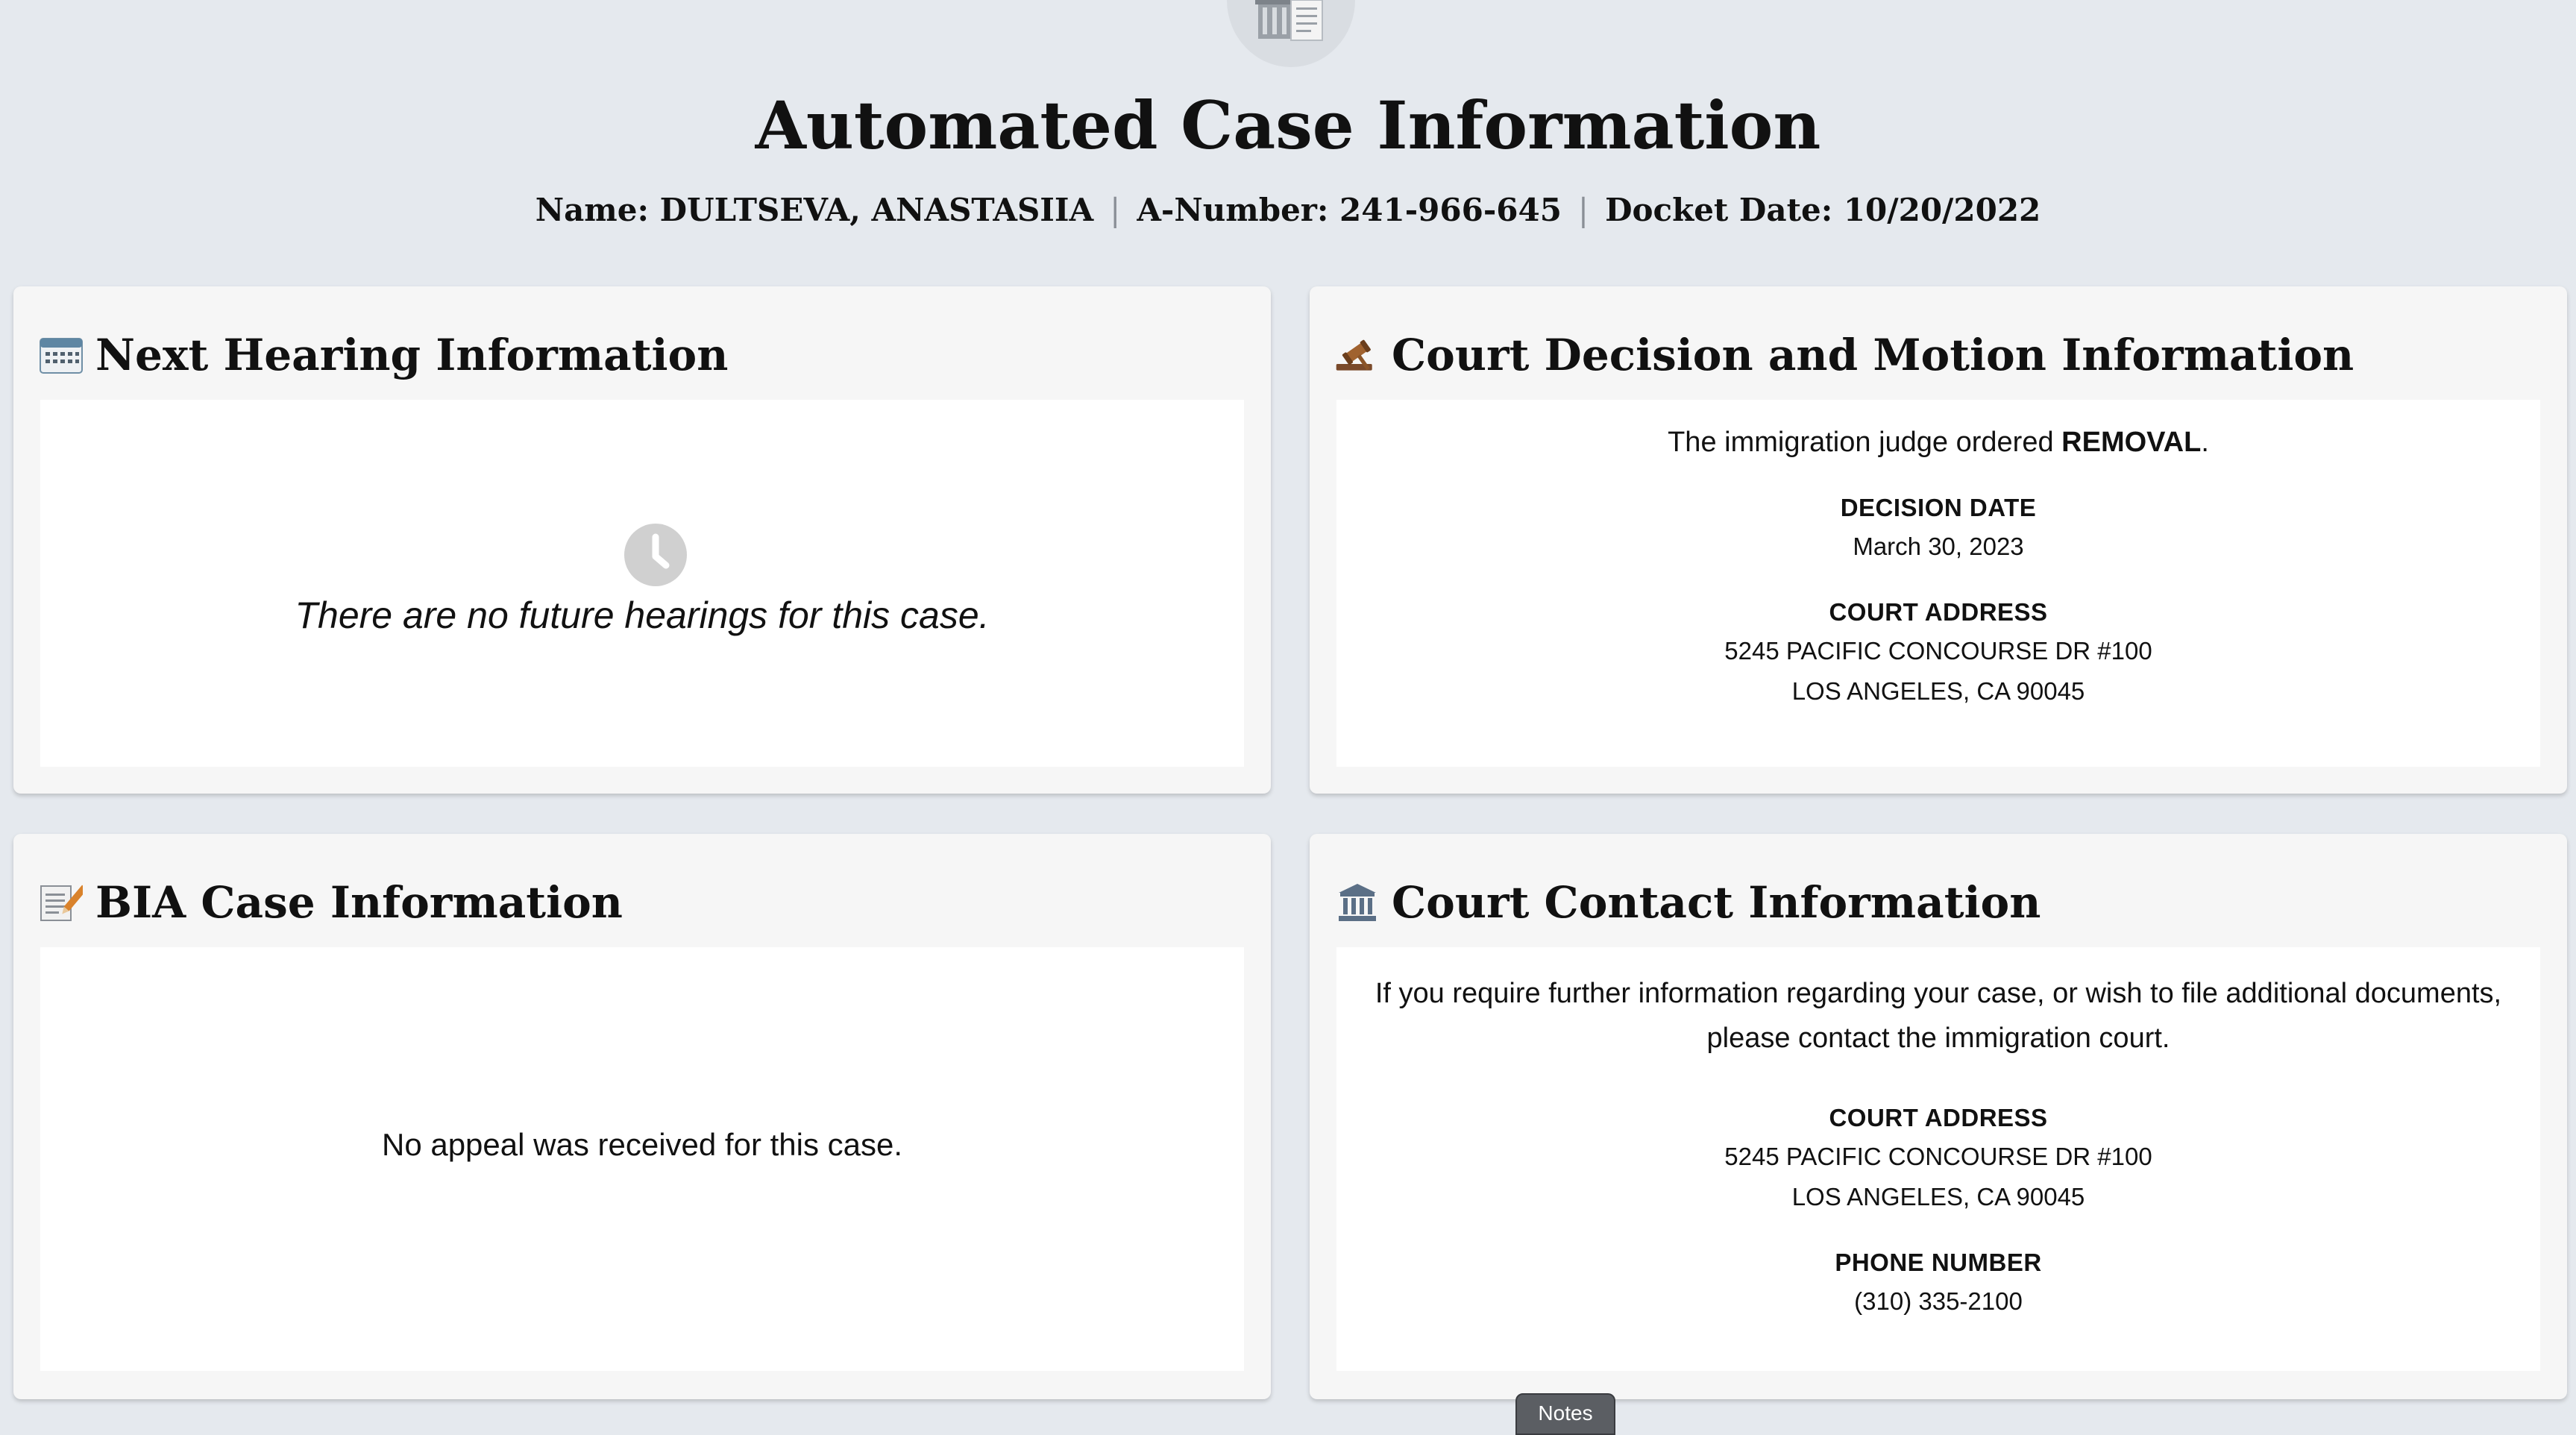 Image resolution: width=2576 pixels, height=1435 pixels. I want to click on contact-address-line1: 5245 PACIFIC CONCOURSE DR #100, so click(1938, 1156).